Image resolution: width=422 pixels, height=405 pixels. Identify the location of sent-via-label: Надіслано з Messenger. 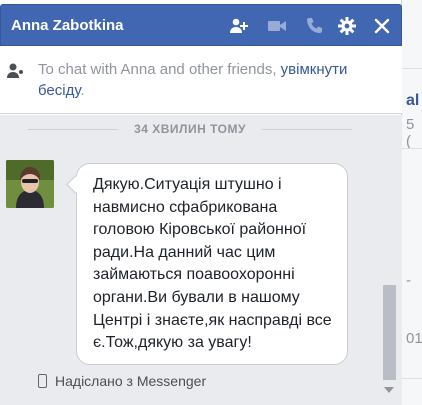
(122, 381).